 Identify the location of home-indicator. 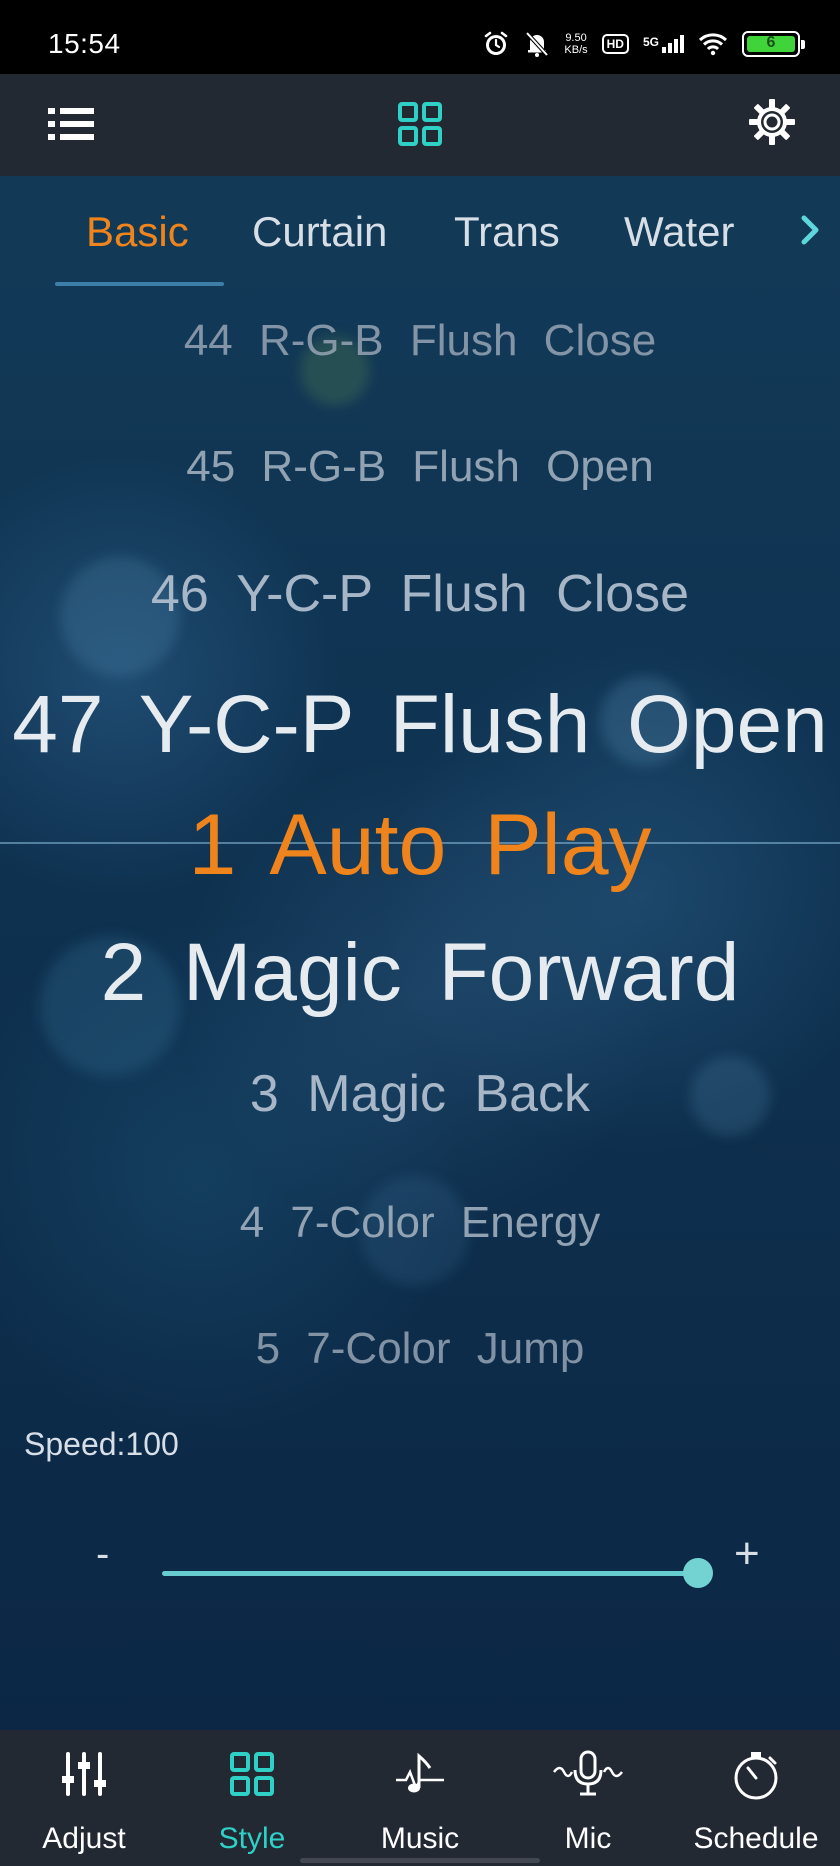
(420, 1860).